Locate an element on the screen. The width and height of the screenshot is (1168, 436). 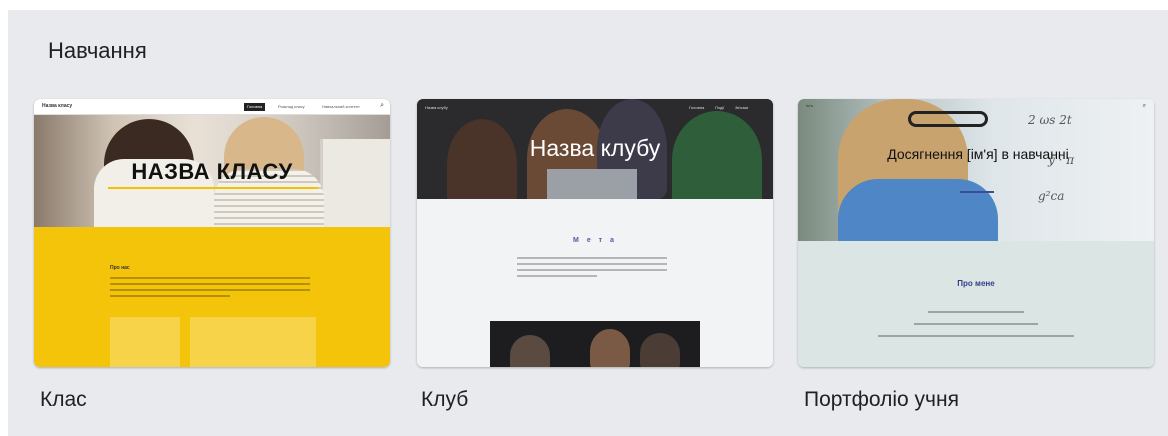
club-hero-title: Назва клубу is located at coordinates (595, 148).